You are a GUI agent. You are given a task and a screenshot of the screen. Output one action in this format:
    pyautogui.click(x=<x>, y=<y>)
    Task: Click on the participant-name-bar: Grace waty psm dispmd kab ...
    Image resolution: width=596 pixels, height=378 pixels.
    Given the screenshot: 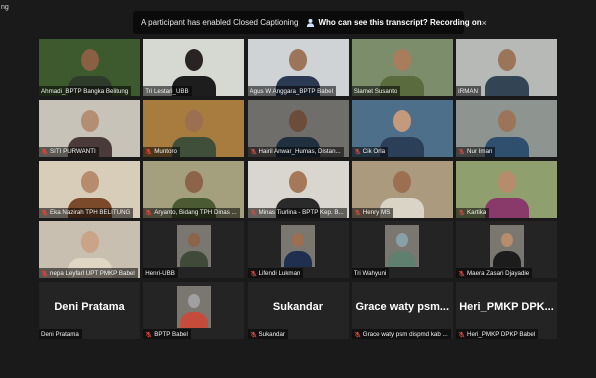 What is the action you would take?
    pyautogui.click(x=401, y=334)
    